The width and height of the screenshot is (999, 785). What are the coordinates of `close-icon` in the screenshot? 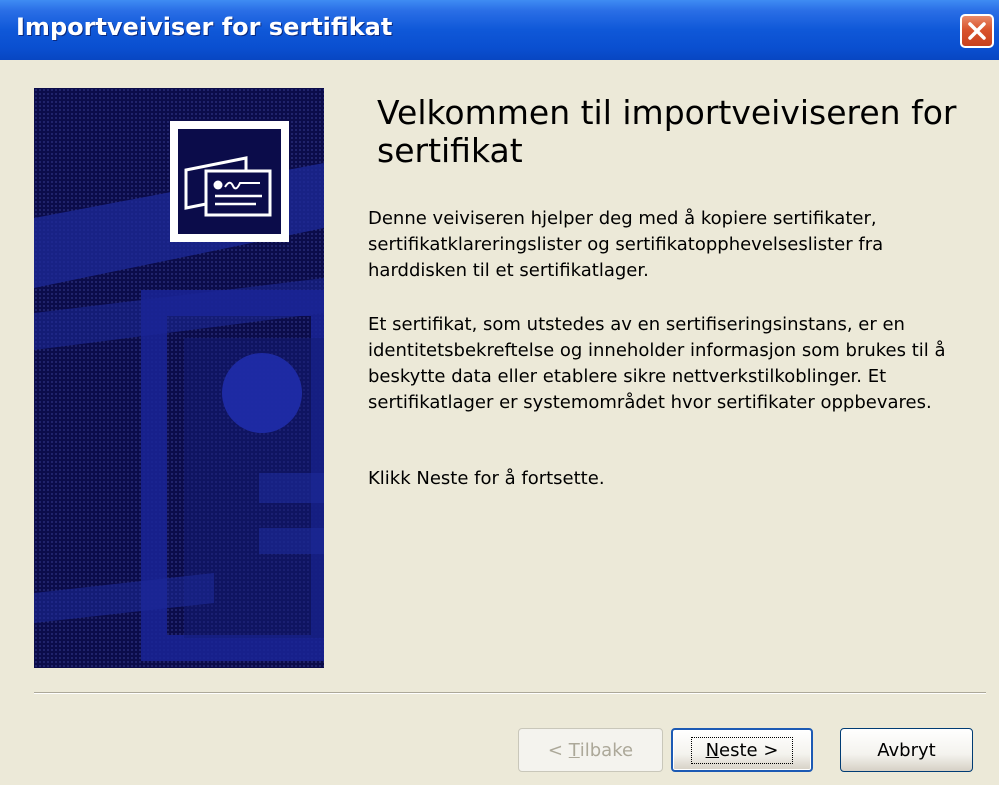 It's located at (977, 31).